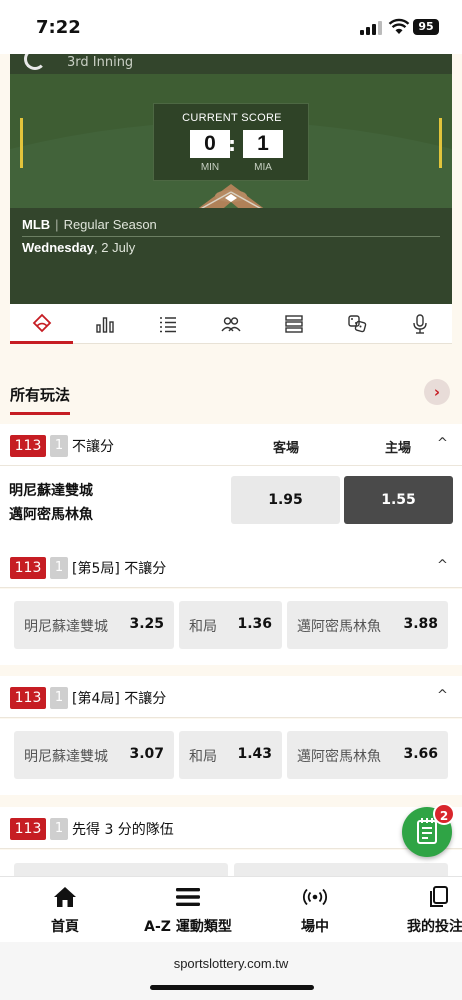  What do you see at coordinates (232, 987) in the screenshot?
I see `home-indicator` at bounding box center [232, 987].